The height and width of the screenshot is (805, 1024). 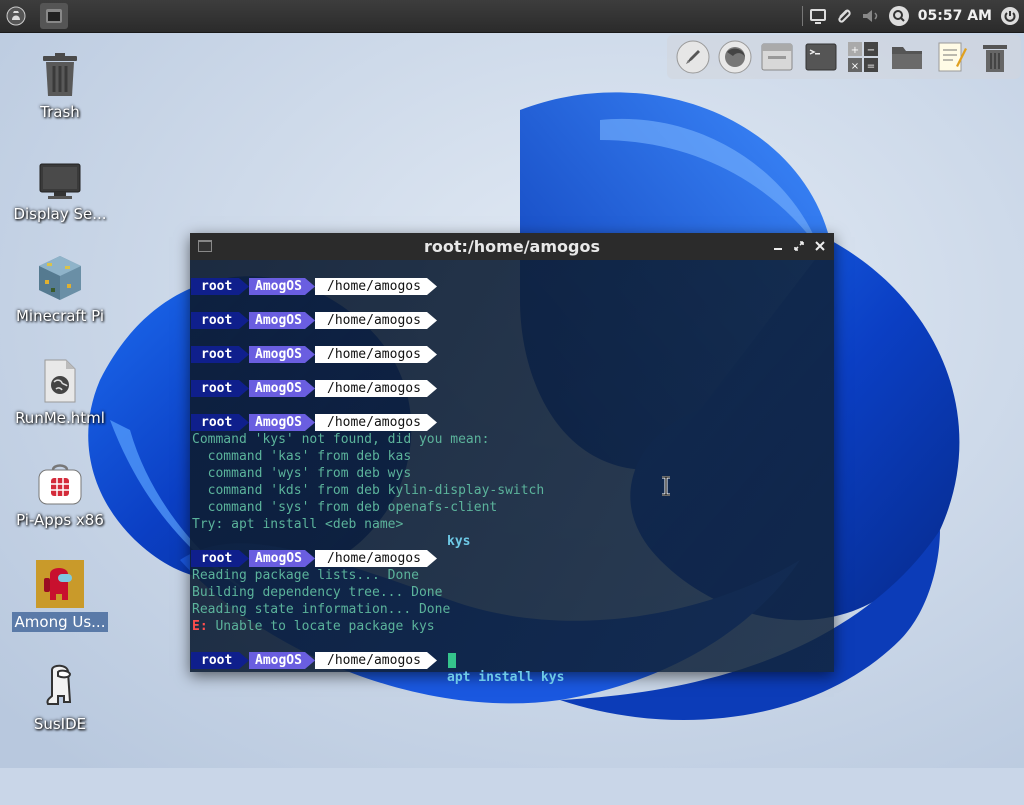 I want to click on dock-trash, so click(x=995, y=57).